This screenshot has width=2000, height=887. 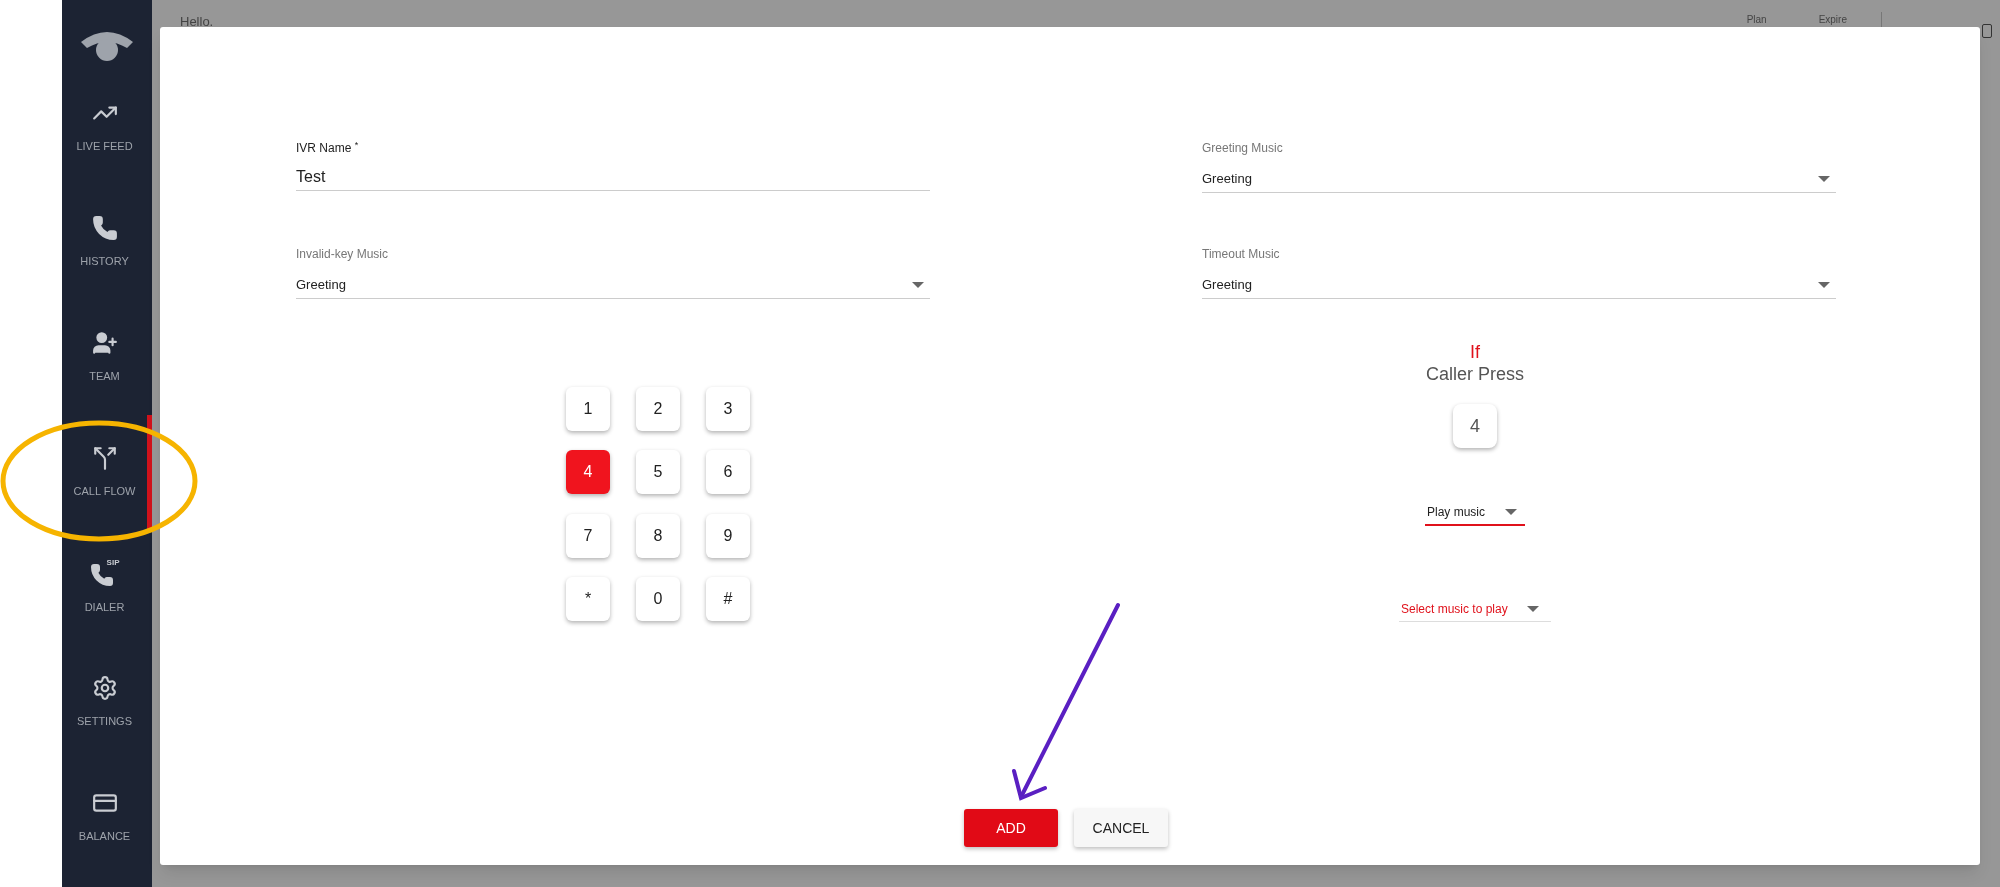 I want to click on keypad-key: *, so click(x=588, y=598).